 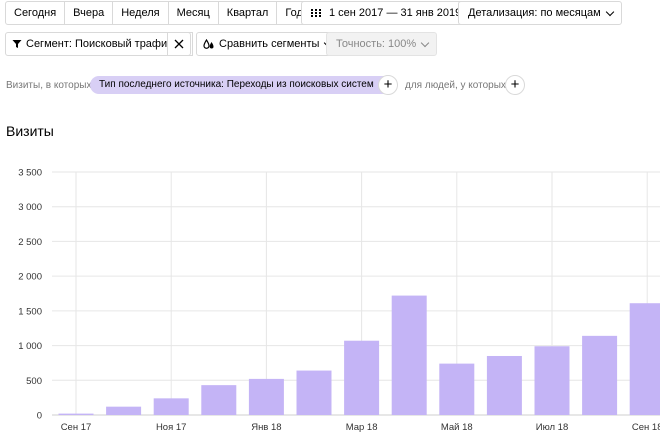 What do you see at coordinates (171, 427) in the screenshot?
I see `x-tick-label: Ноя 17` at bounding box center [171, 427].